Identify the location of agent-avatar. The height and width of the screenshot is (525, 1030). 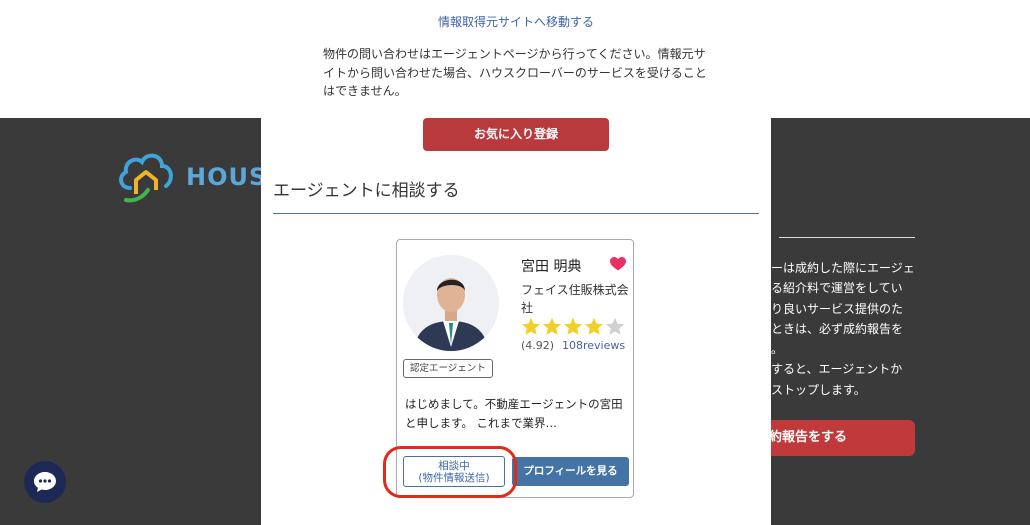
(451, 303).